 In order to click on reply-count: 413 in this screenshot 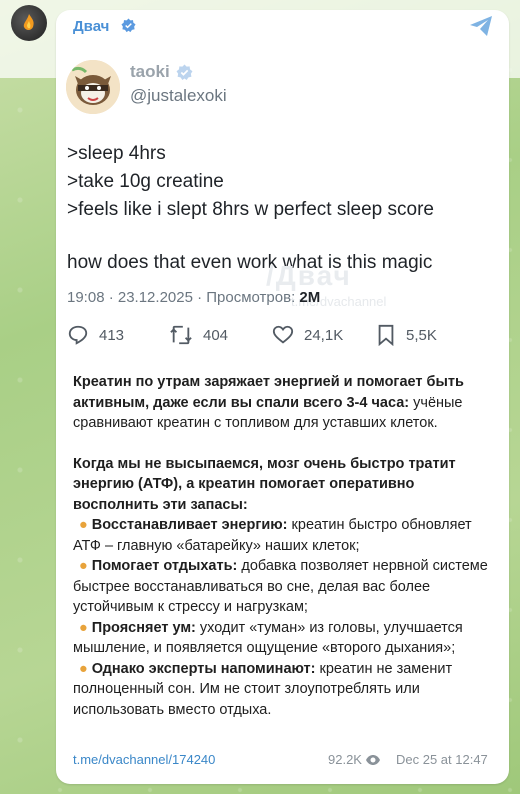, I will do `click(112, 335)`.